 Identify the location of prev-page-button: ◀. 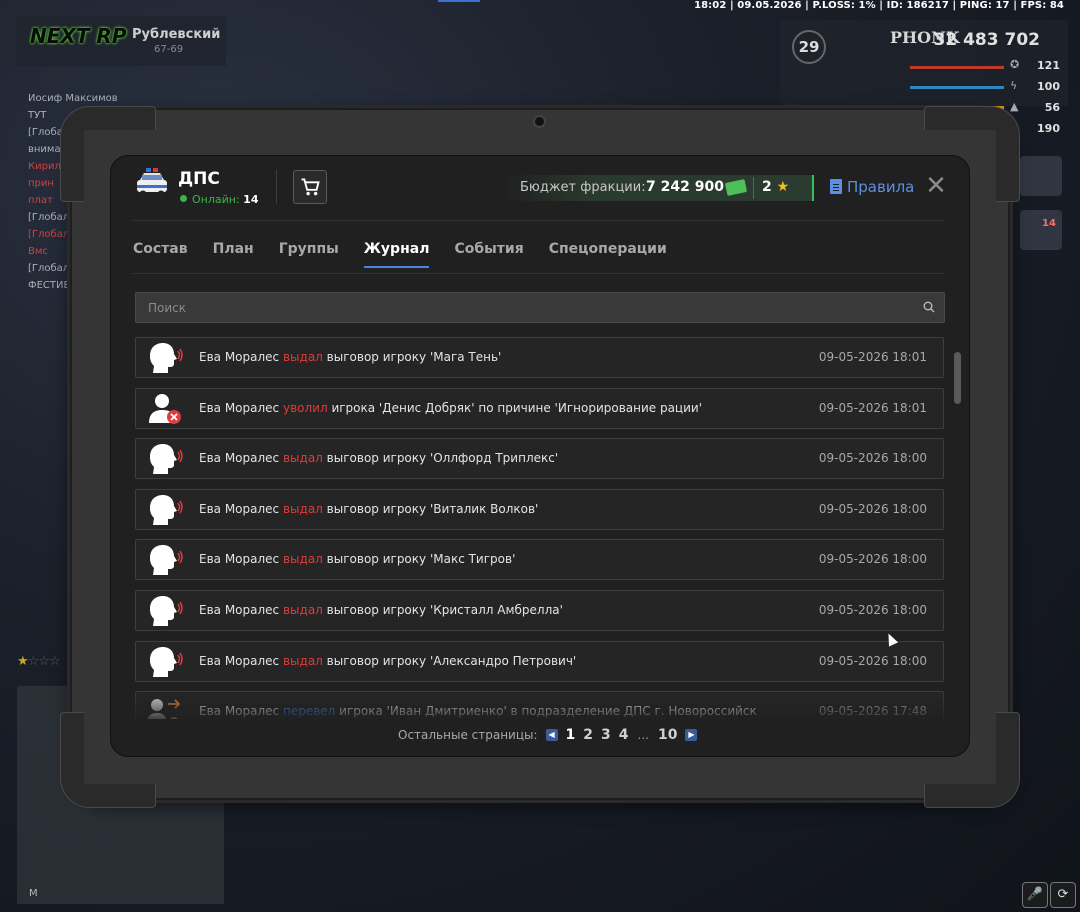
(551, 735).